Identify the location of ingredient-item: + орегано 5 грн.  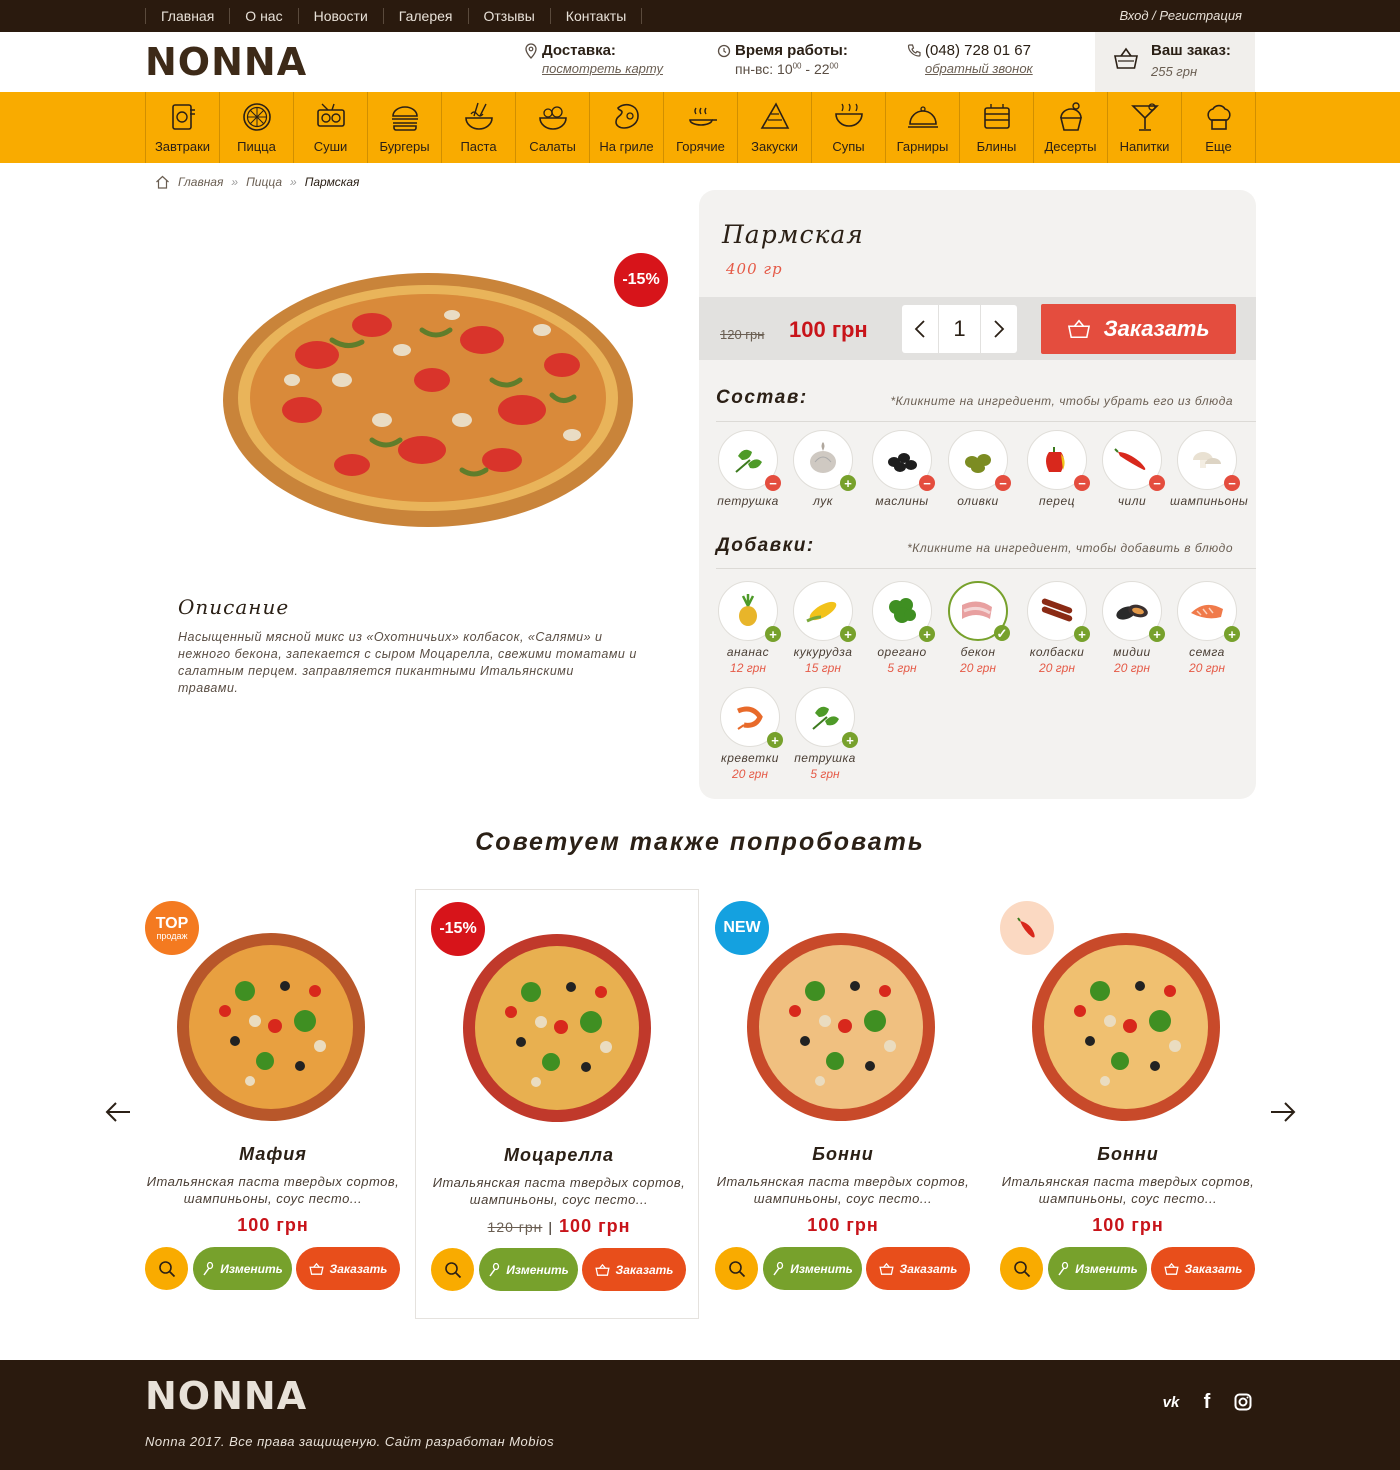
(902, 628).